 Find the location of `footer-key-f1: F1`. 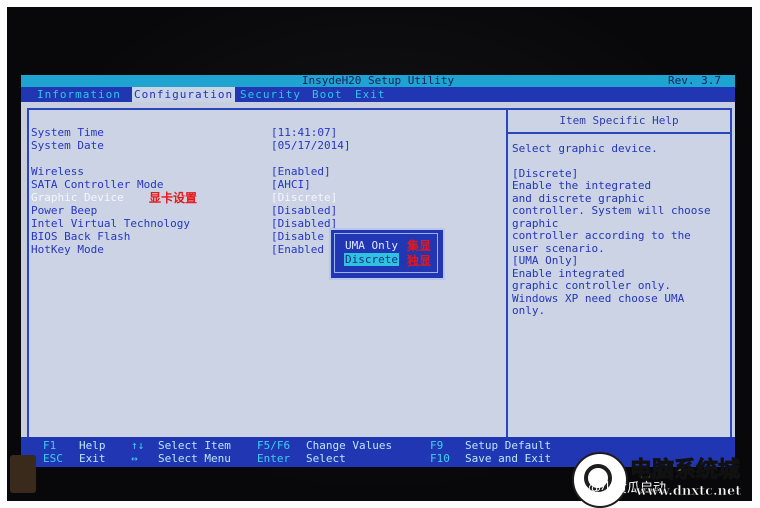

footer-key-f1: F1 is located at coordinates (50, 445).